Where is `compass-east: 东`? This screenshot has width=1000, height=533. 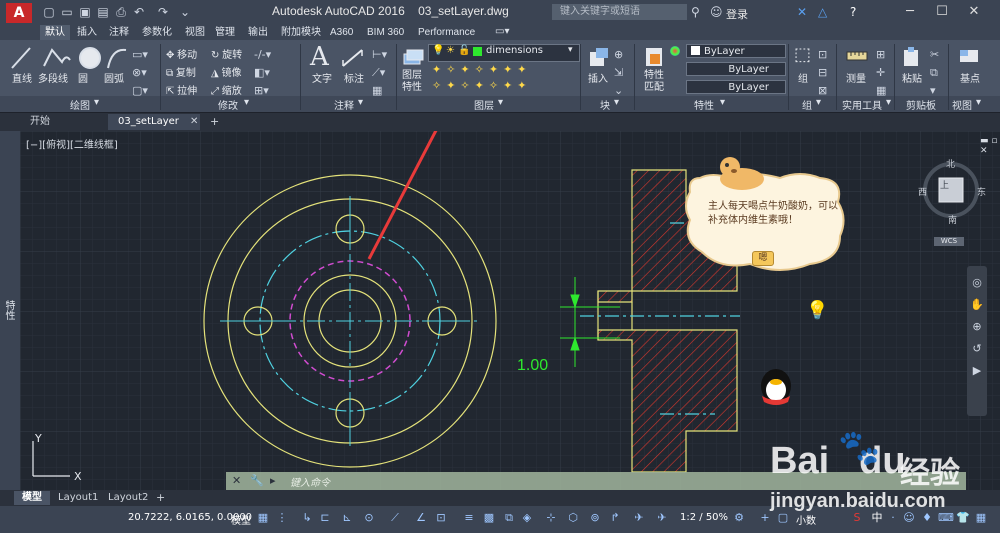
compass-east: 东 is located at coordinates (981, 191).